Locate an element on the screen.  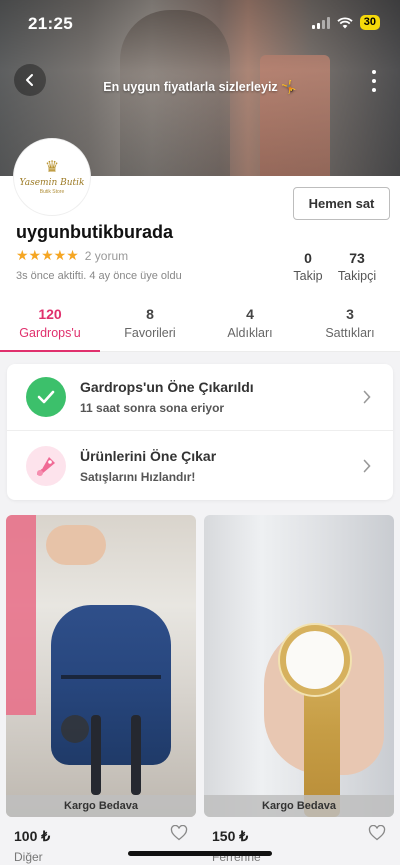
avatar: ♛ Yasemin Butik Butik Store is located at coordinates (52, 177).